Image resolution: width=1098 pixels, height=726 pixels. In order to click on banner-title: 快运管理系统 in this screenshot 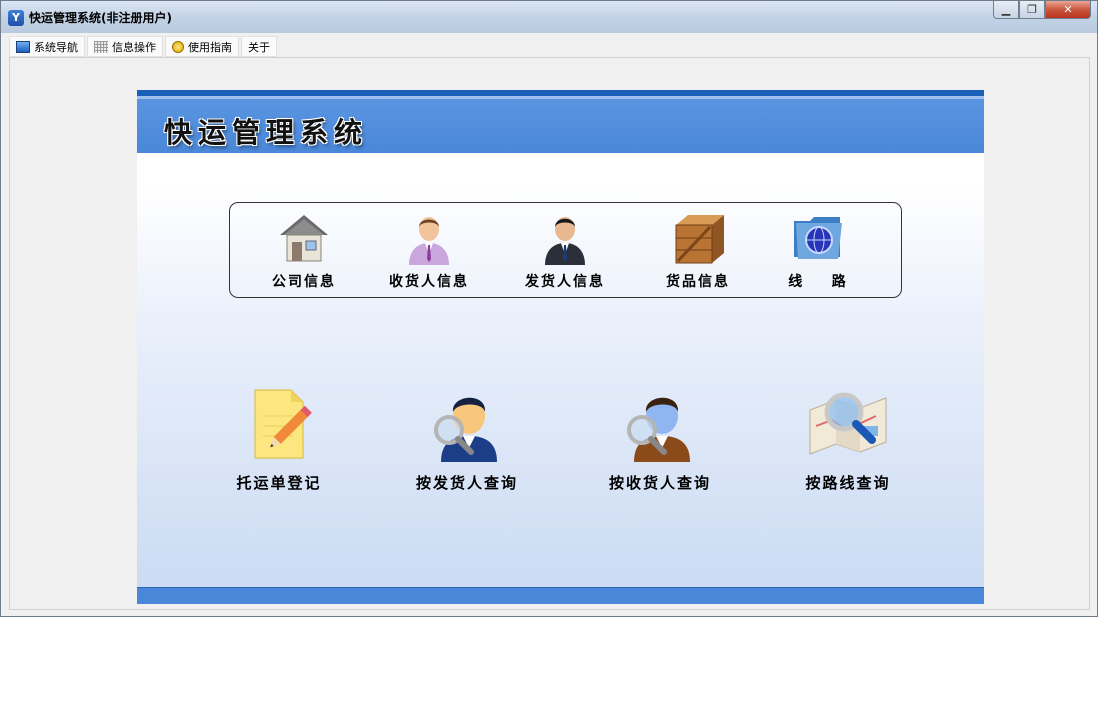, I will do `click(266, 132)`.